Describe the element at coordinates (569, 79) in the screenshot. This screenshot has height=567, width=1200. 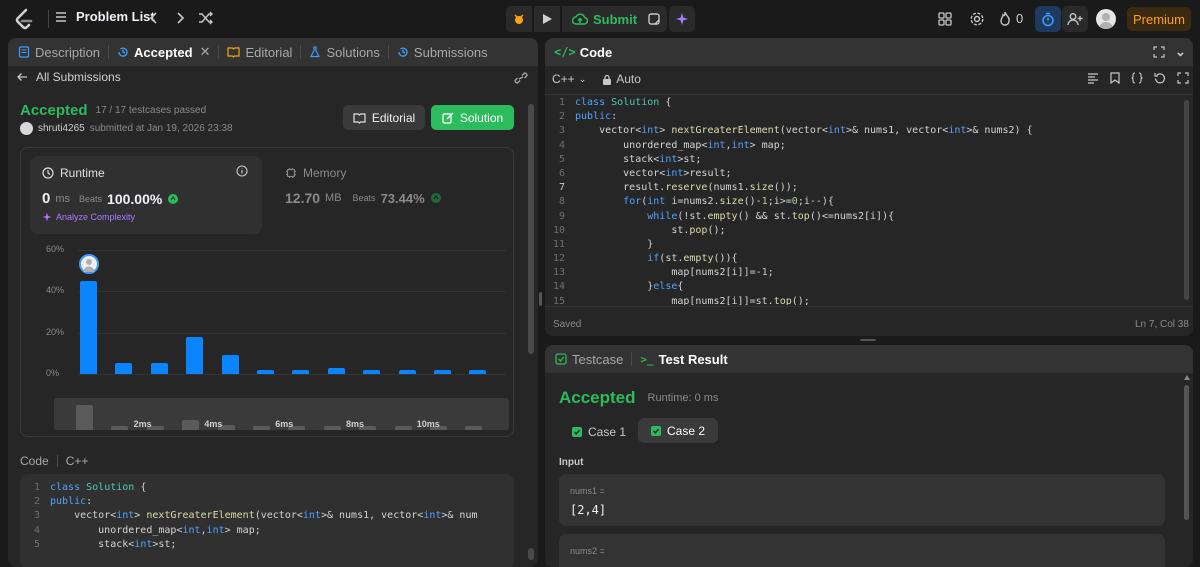
I see `language-select: C++ ⌄` at that location.